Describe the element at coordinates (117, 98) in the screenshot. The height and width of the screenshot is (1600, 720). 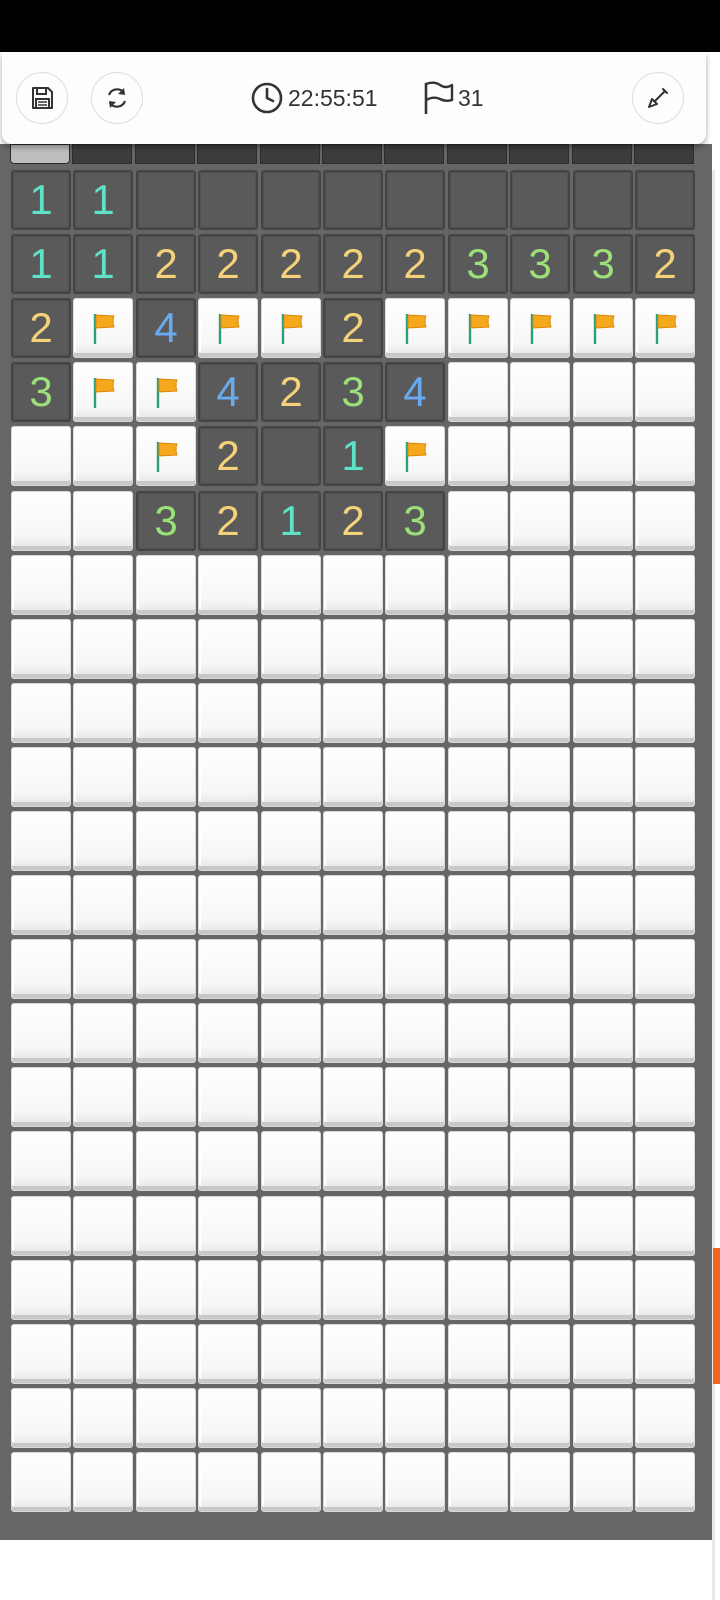
I see `restart-button` at that location.